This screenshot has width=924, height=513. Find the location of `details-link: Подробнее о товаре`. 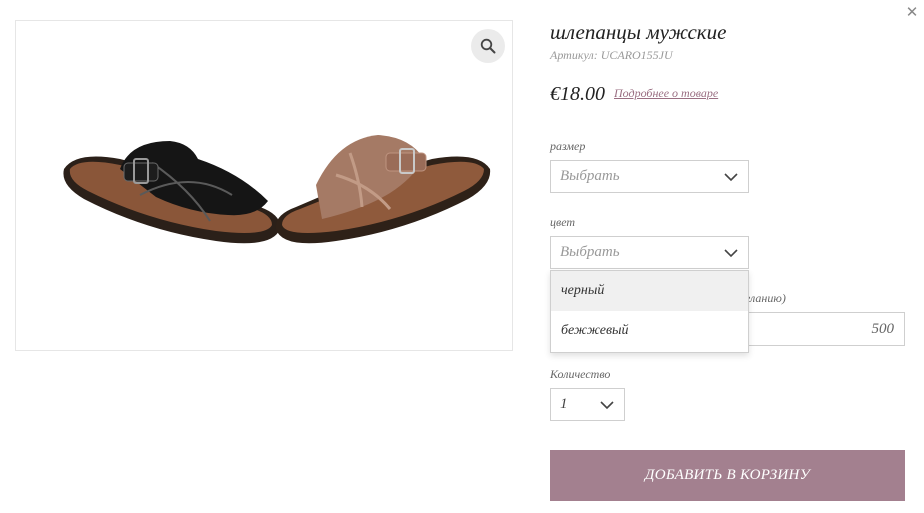

details-link: Подробнее о товаре is located at coordinates (666, 93).